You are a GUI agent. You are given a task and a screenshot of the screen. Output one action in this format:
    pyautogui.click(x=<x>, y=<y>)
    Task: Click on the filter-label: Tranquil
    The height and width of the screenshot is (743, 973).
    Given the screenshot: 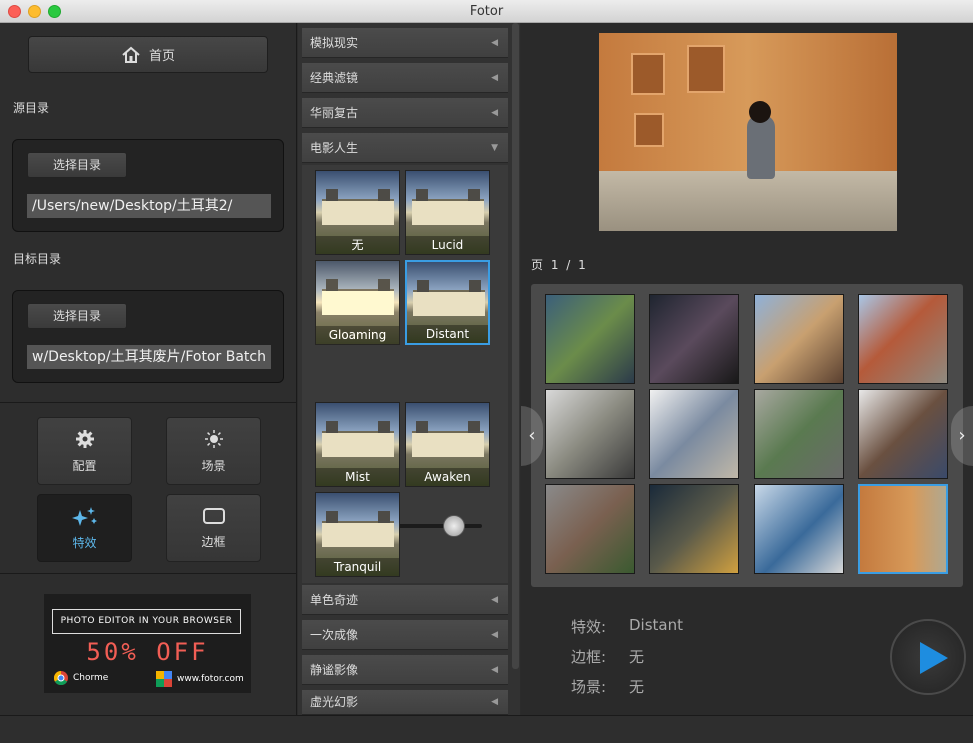 What is the action you would take?
    pyautogui.click(x=357, y=567)
    